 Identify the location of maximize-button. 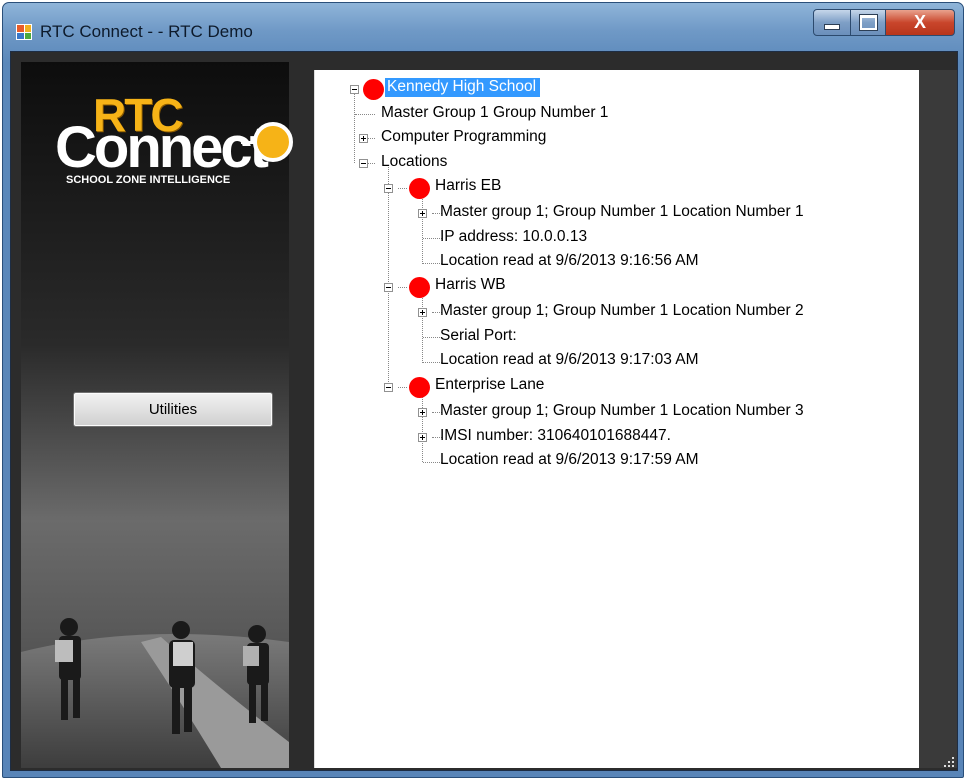
(868, 22).